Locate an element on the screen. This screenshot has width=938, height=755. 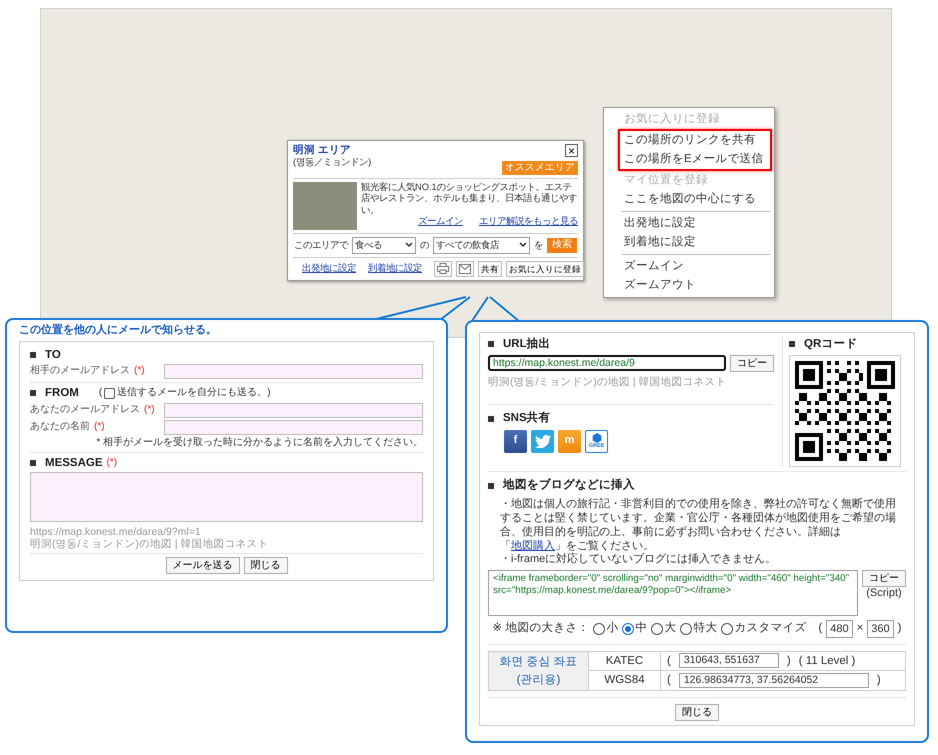
menu-item: 出発地に設定 is located at coordinates (689, 223).